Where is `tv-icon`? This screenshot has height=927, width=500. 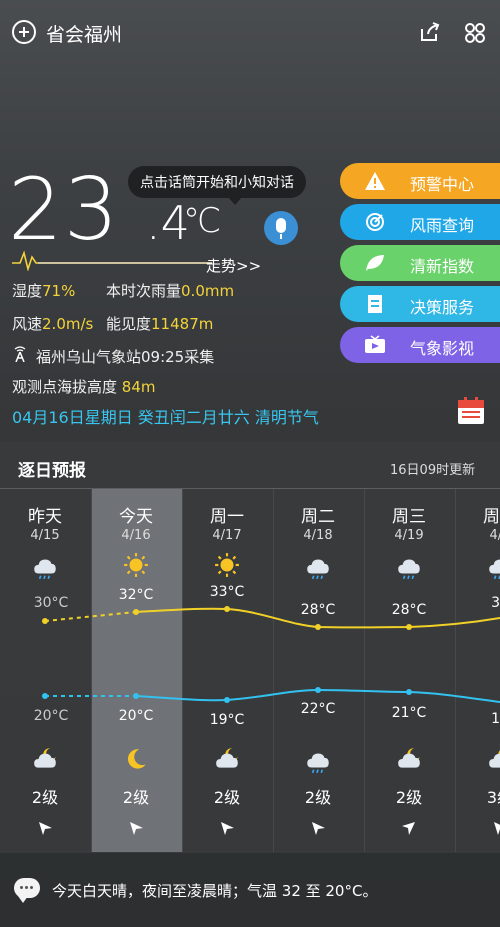
tv-icon is located at coordinates (375, 344).